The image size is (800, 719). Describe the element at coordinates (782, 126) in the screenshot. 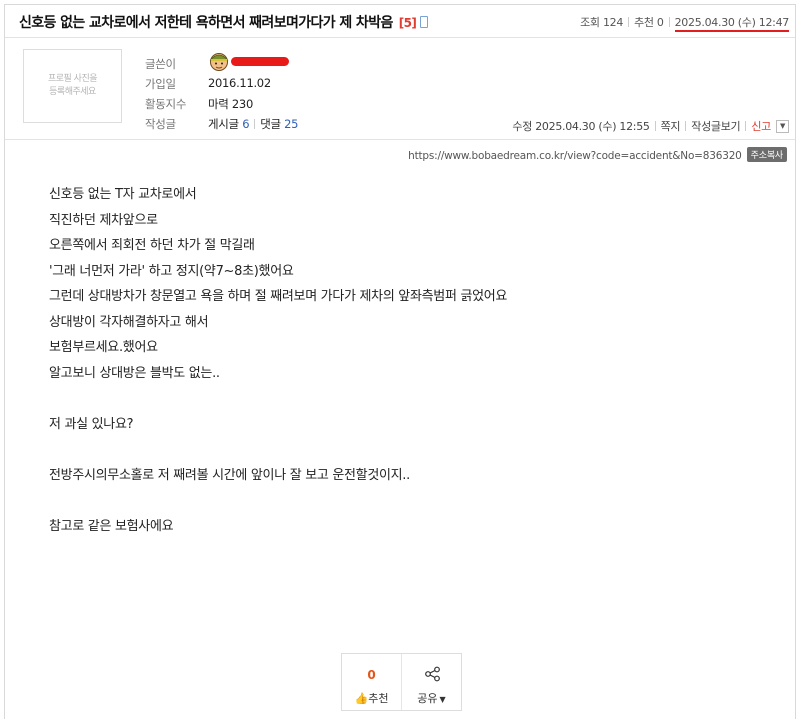

I see `more-dropdown-icon: ▼` at that location.